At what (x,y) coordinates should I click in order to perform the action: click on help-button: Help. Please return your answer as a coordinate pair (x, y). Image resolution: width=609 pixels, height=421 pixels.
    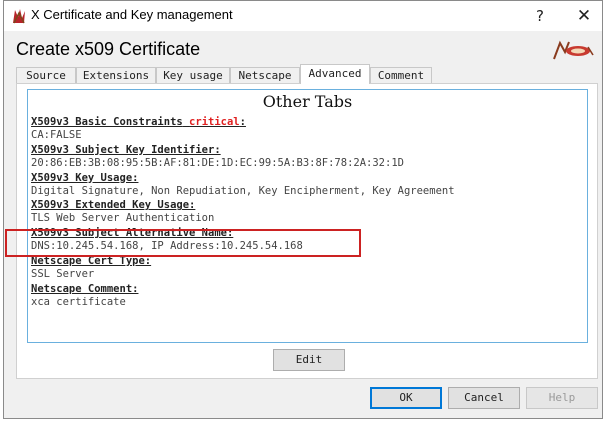
    Looking at the image, I should click on (562, 398).